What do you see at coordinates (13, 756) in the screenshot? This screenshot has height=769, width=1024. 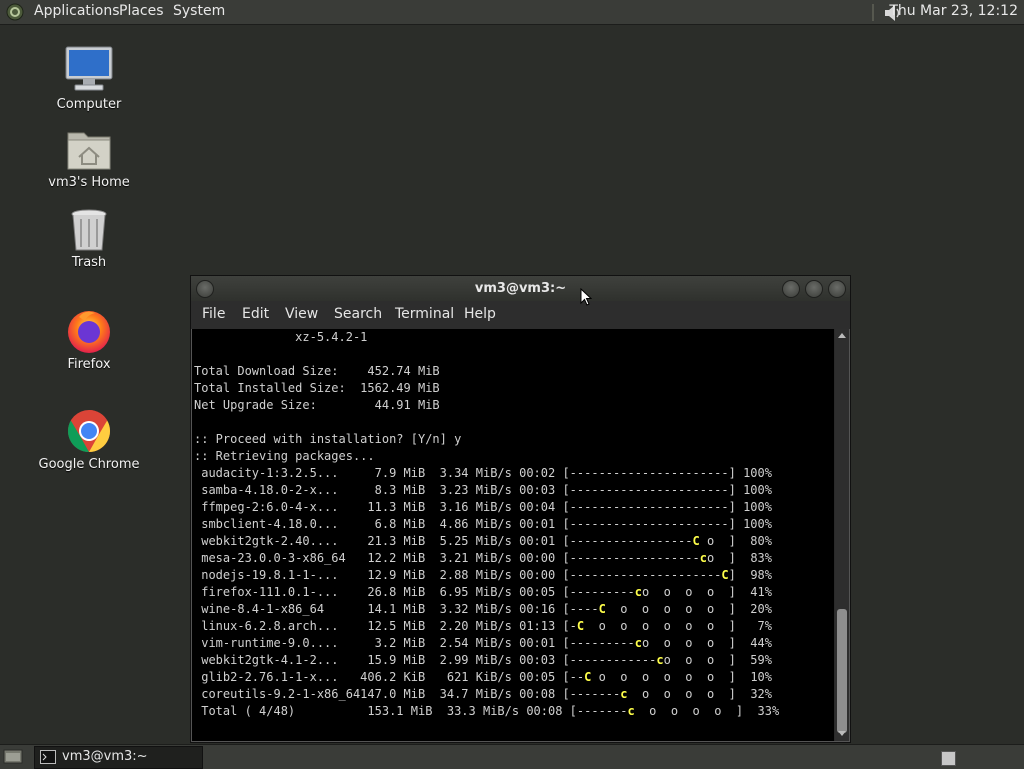 I see `show-desktop-icon` at bounding box center [13, 756].